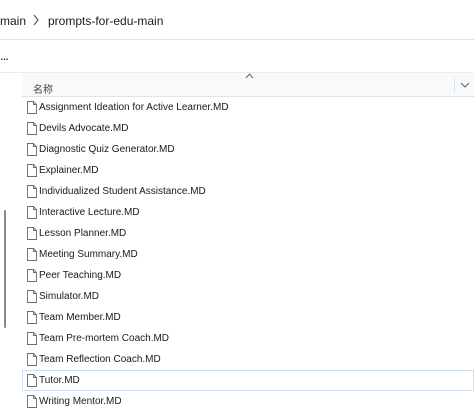 The height and width of the screenshot is (418, 474). Describe the element at coordinates (89, 212) in the screenshot. I see `file-name: Interactive Lecture.MD` at that location.